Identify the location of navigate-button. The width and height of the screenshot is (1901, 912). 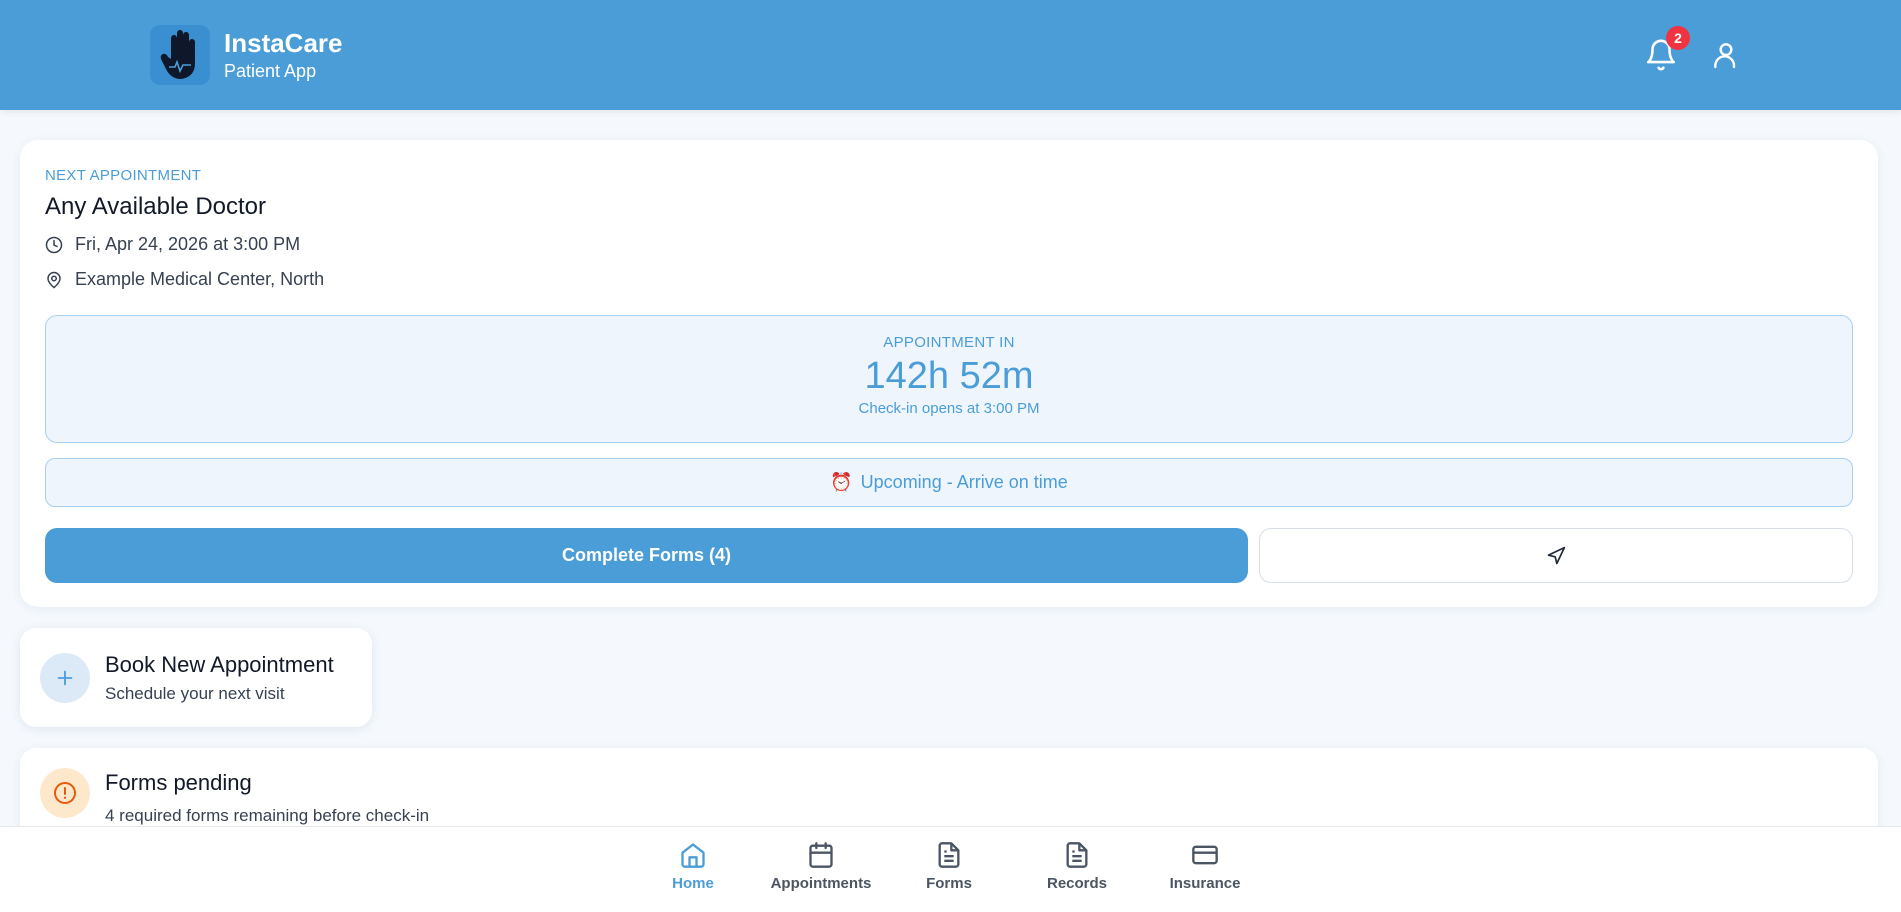
(1556, 555).